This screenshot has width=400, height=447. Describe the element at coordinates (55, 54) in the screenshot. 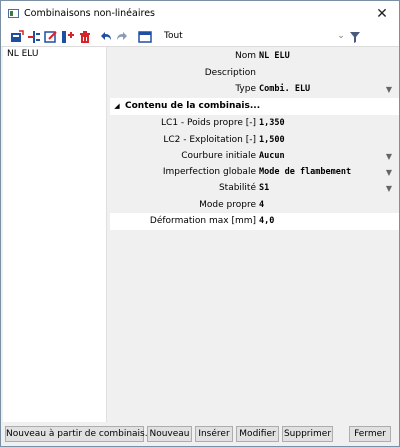

I see `list-item: NL ELU` at that location.